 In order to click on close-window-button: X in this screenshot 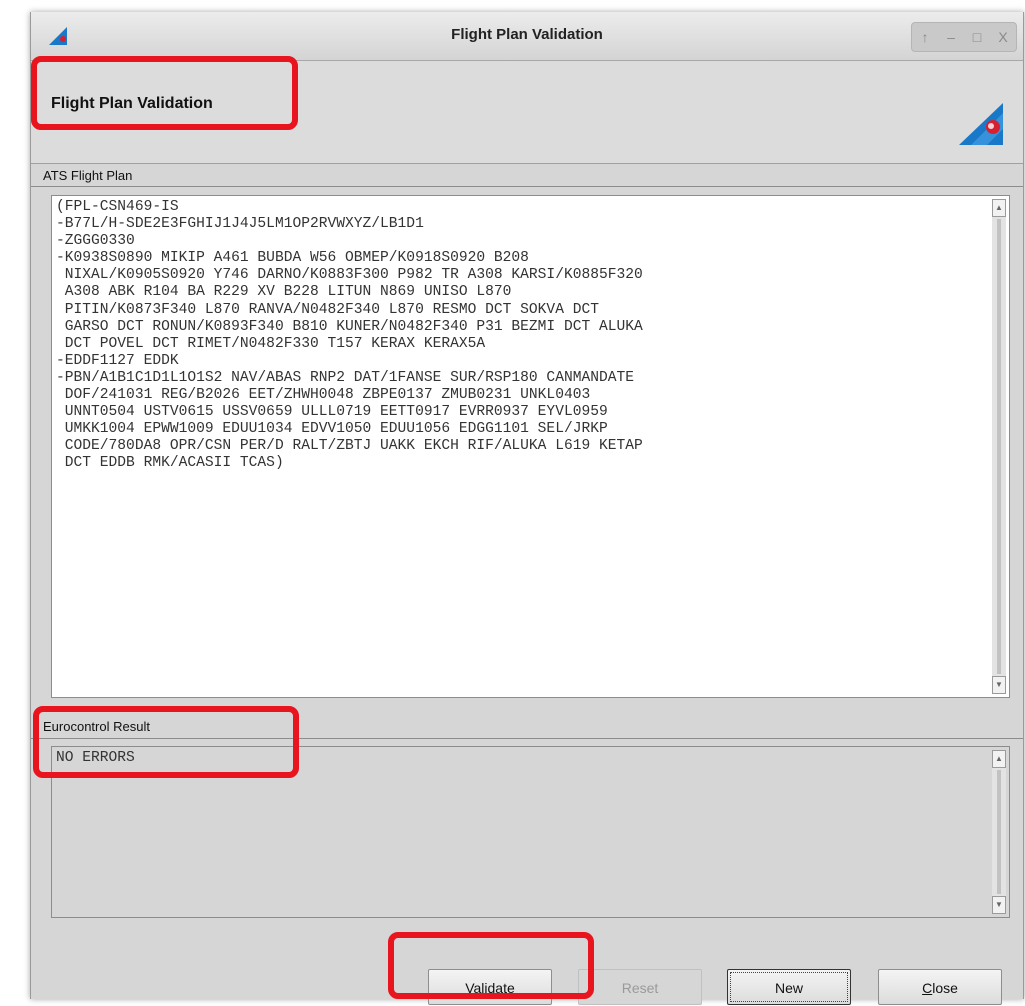, I will do `click(1003, 37)`.